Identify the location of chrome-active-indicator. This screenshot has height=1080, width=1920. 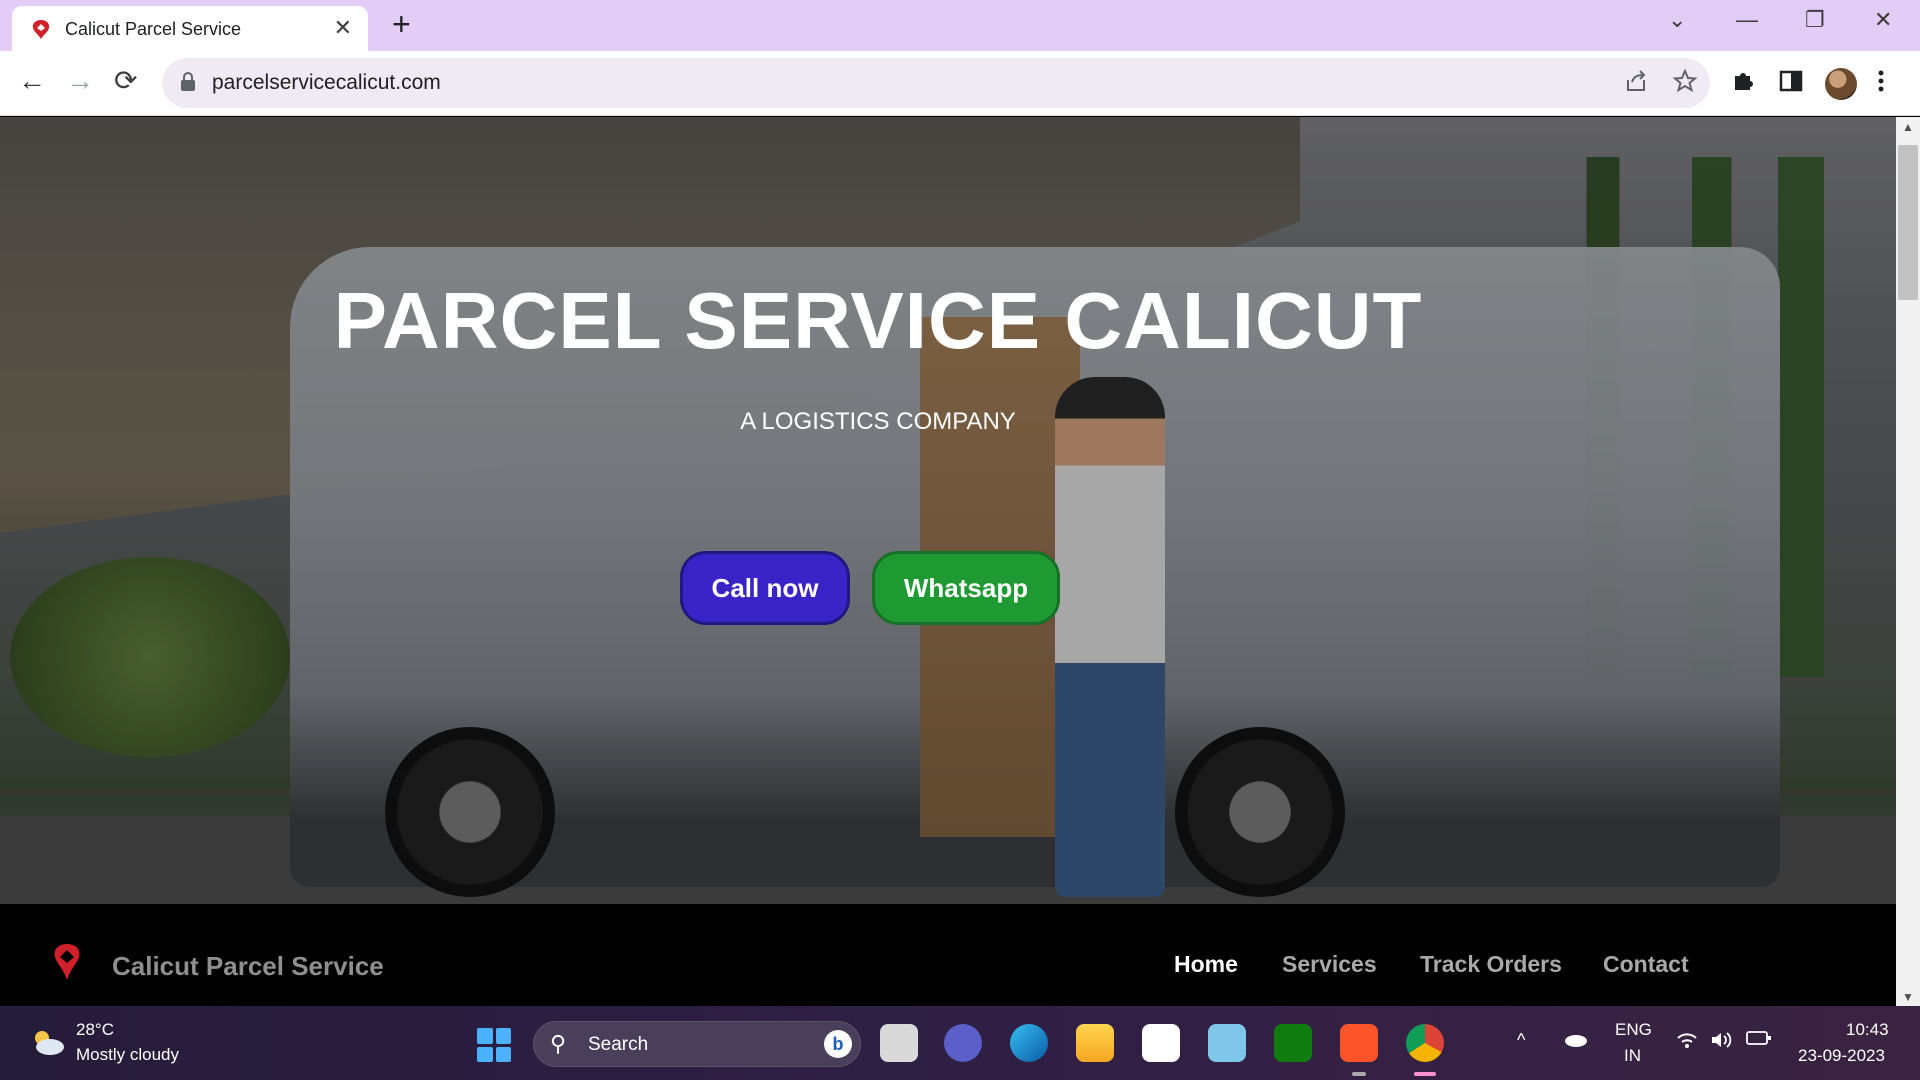
(1425, 1074).